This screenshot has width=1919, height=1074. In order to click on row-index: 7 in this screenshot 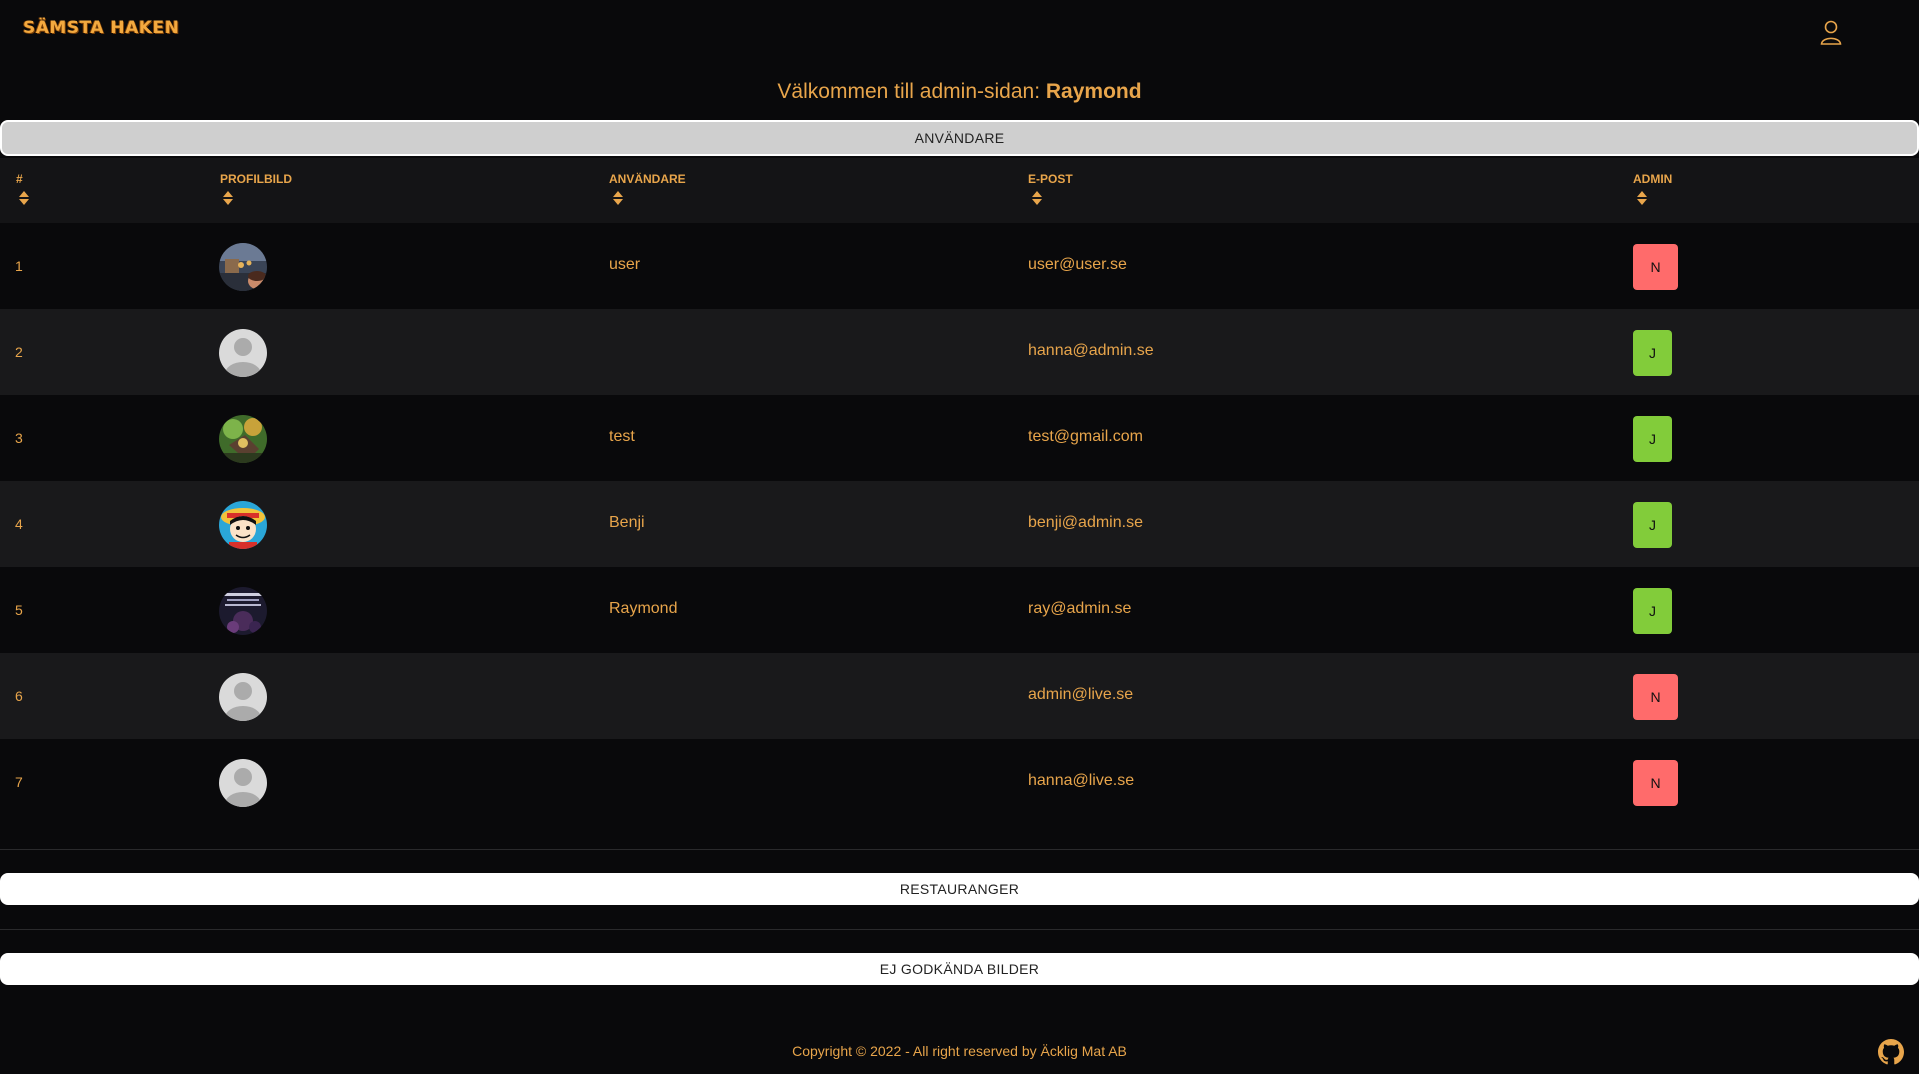, I will do `click(19, 782)`.